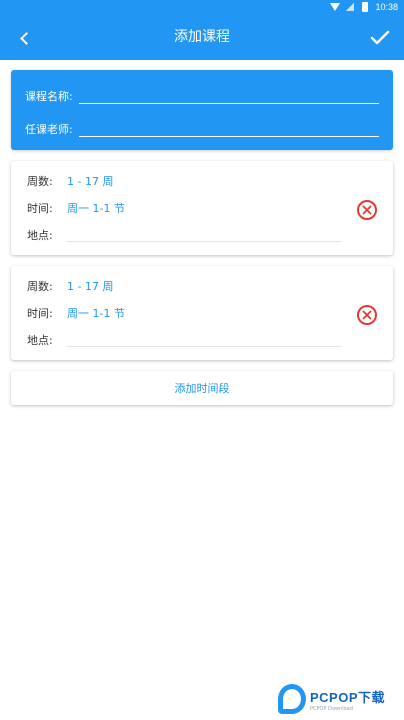 This screenshot has width=404, height=720. What do you see at coordinates (350, 7) in the screenshot?
I see `signal-icon` at bounding box center [350, 7].